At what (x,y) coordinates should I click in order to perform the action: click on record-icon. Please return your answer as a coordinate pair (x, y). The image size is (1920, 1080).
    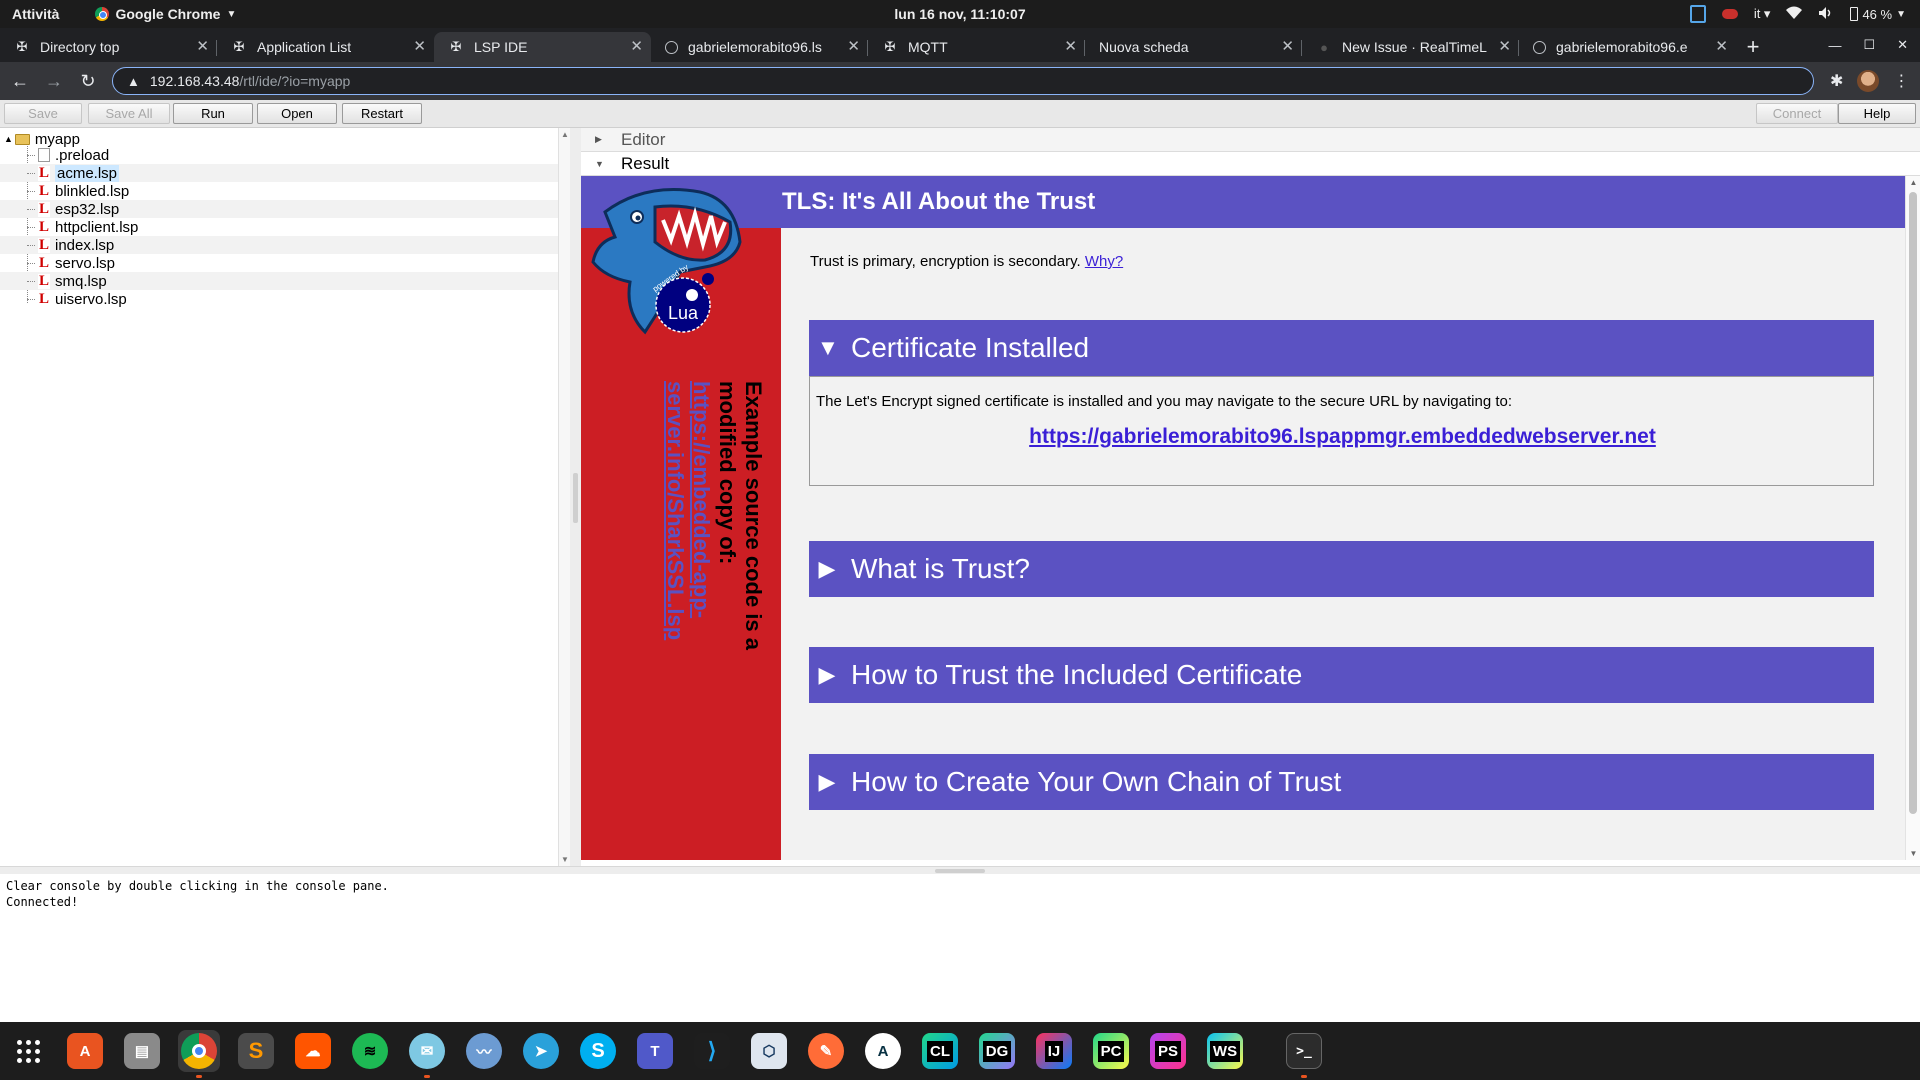
    Looking at the image, I should click on (1729, 14).